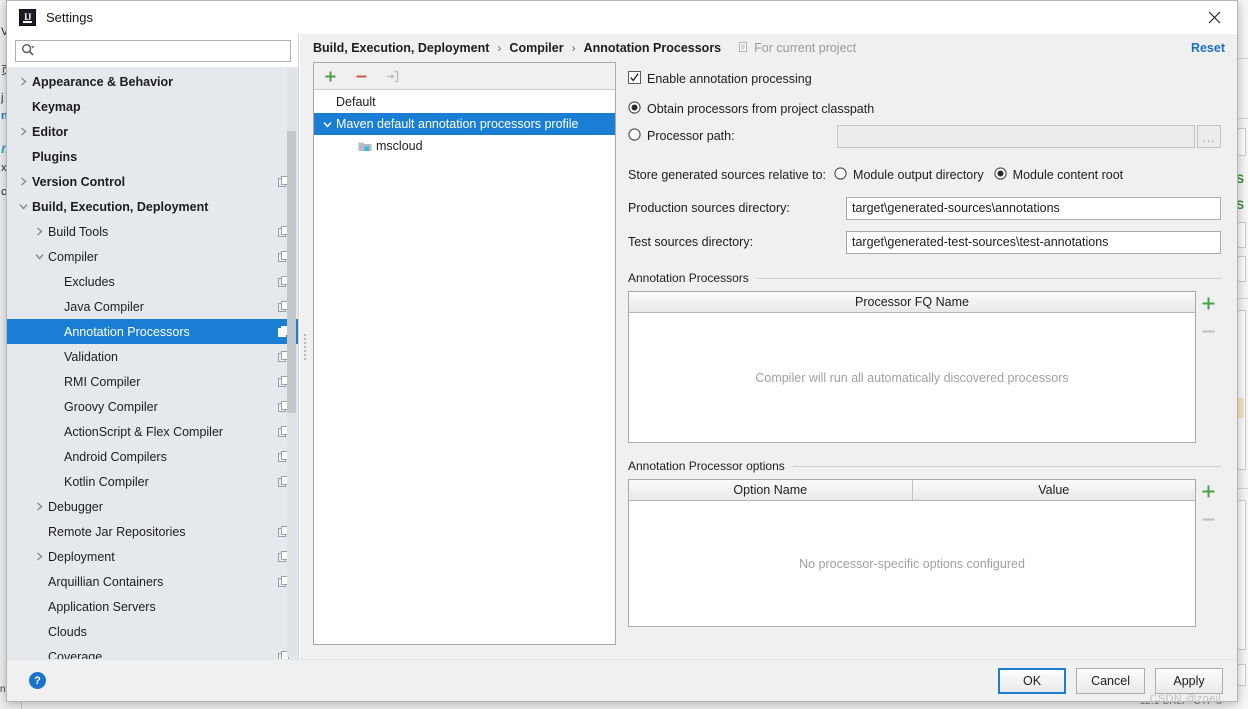  I want to click on sidebar-item-build-execution-deployment: Build, Execution, Deployment, so click(153, 206).